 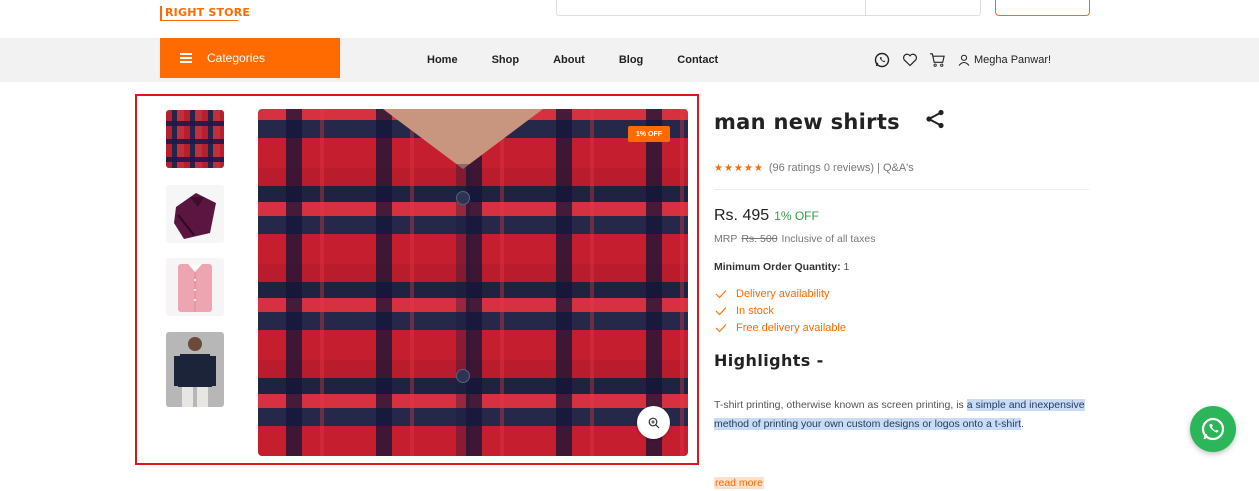 I want to click on feature-item: Delivery availability, so click(x=780, y=293).